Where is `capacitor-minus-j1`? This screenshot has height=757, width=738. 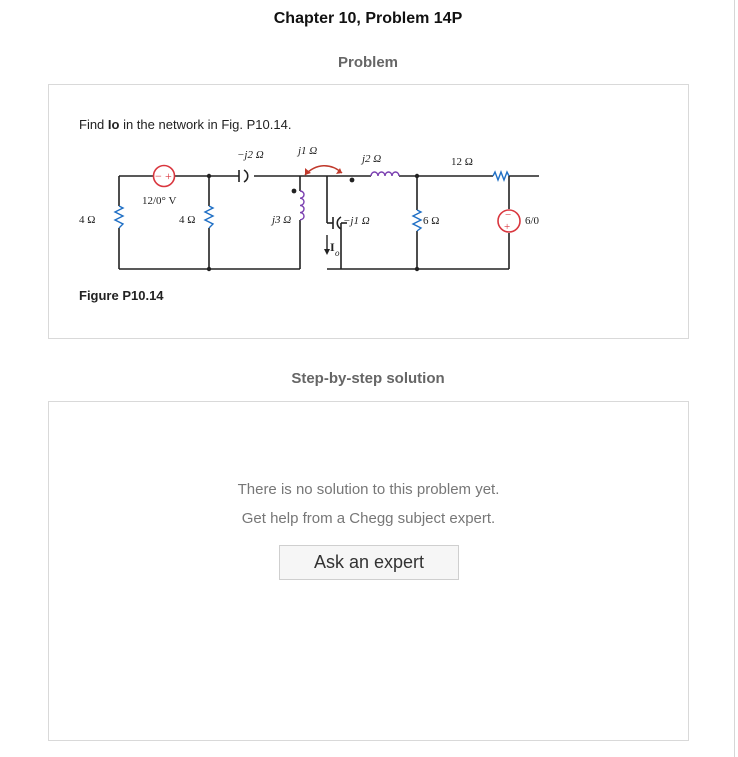
capacitor-minus-j1 is located at coordinates (337, 223).